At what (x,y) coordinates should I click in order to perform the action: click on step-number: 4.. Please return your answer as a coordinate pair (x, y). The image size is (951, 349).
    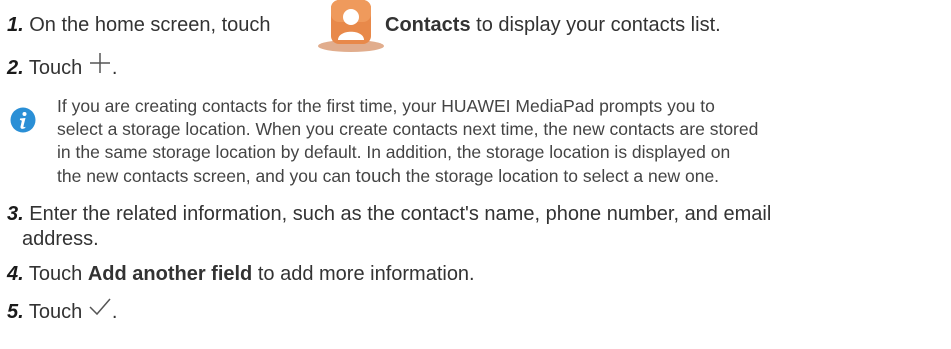
    Looking at the image, I should click on (15, 274).